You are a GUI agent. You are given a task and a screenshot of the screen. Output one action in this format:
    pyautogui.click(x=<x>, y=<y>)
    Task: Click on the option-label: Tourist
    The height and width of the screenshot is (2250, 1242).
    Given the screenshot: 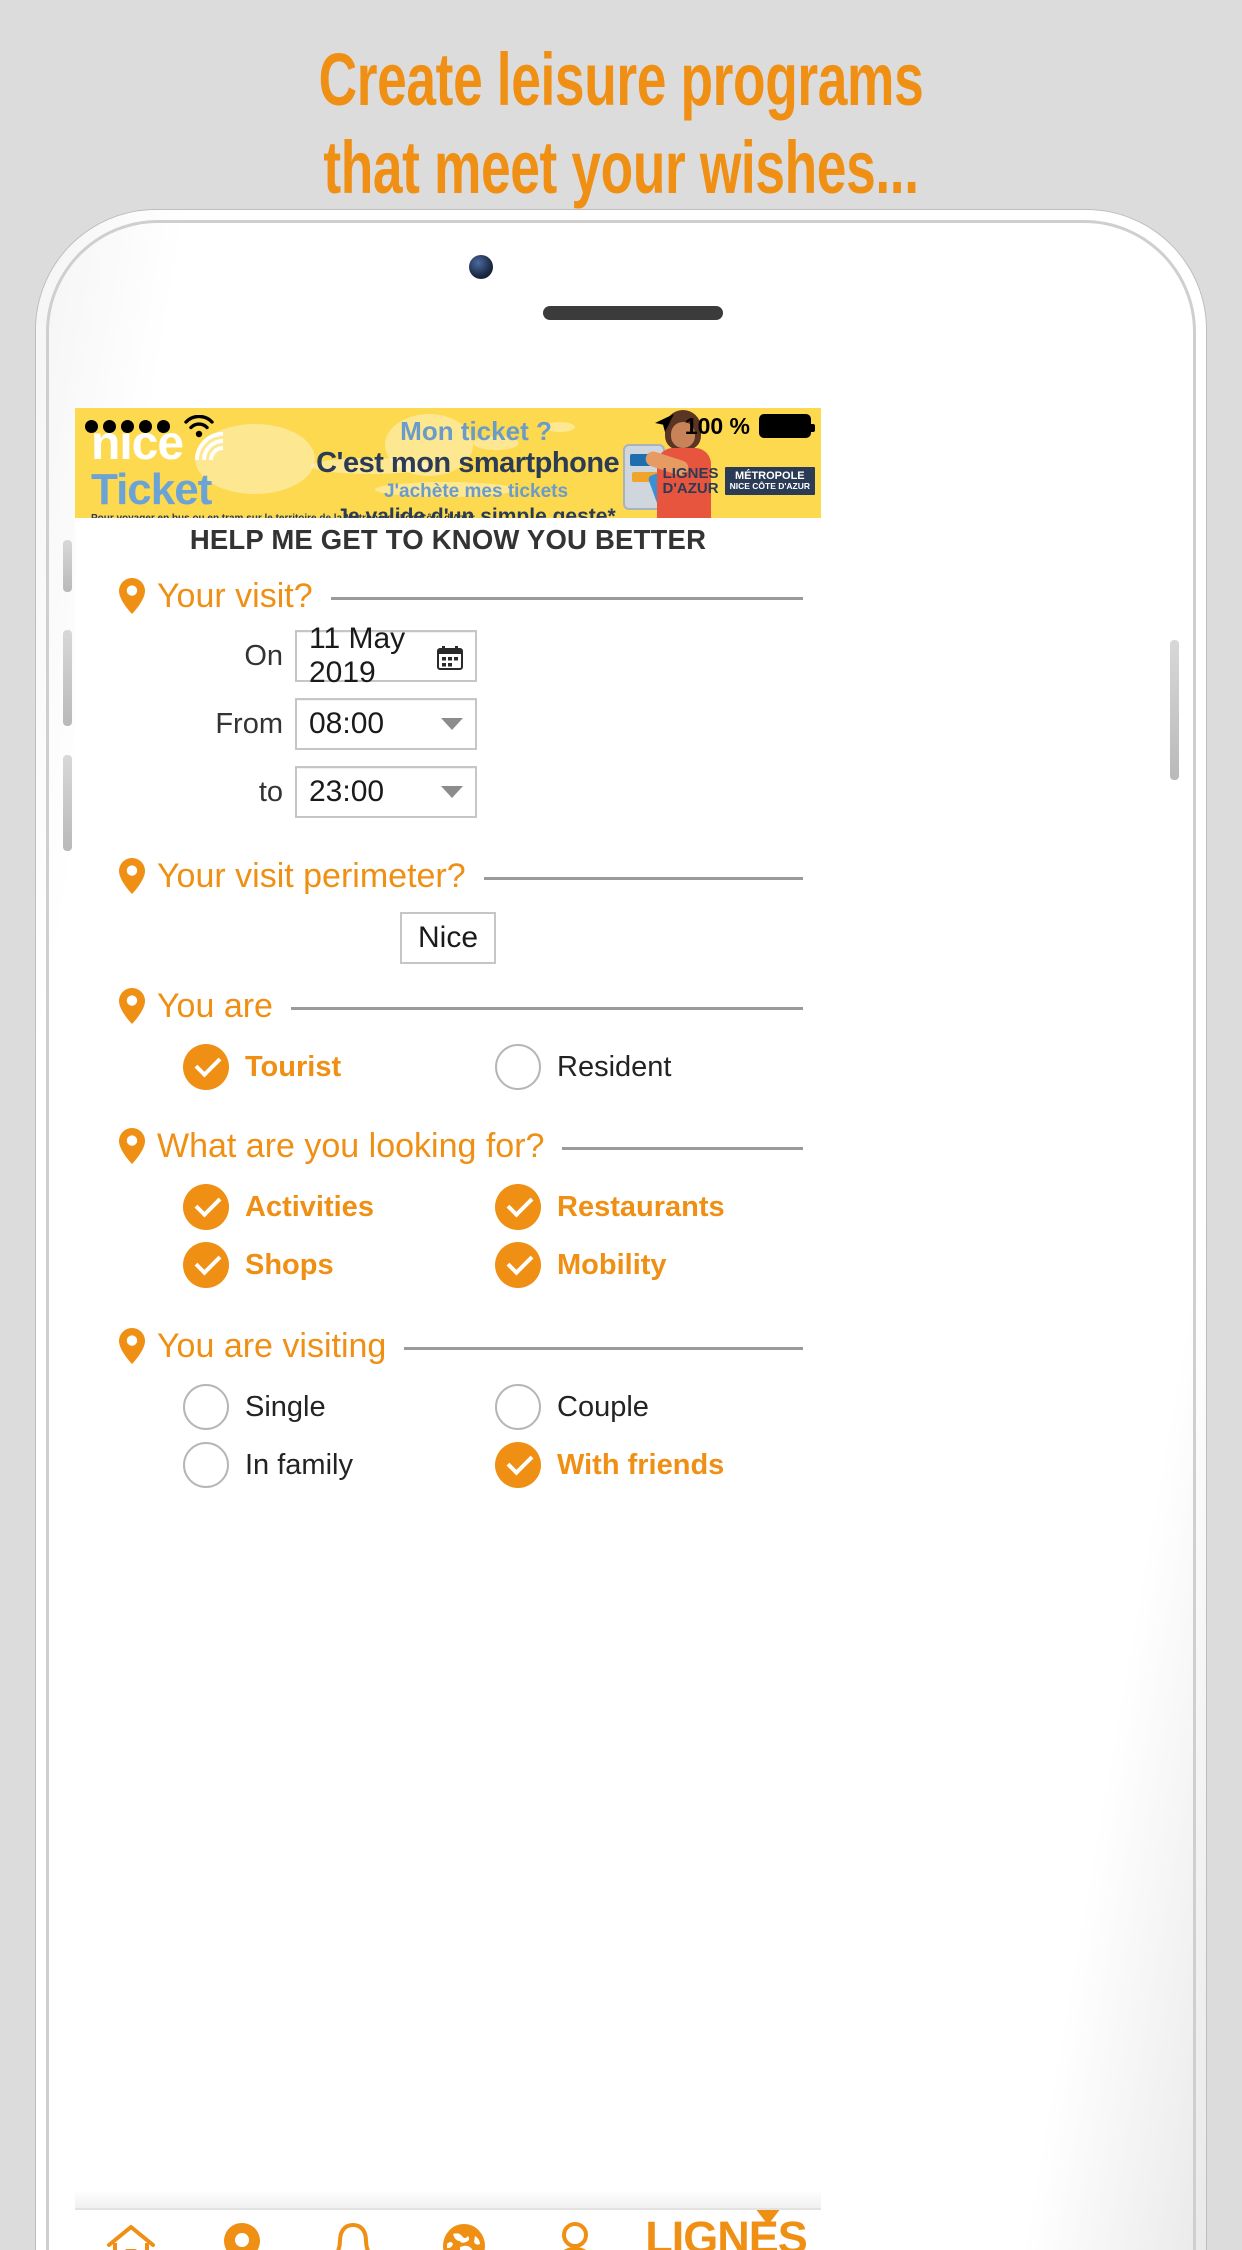 What is the action you would take?
    pyautogui.click(x=293, y=1066)
    